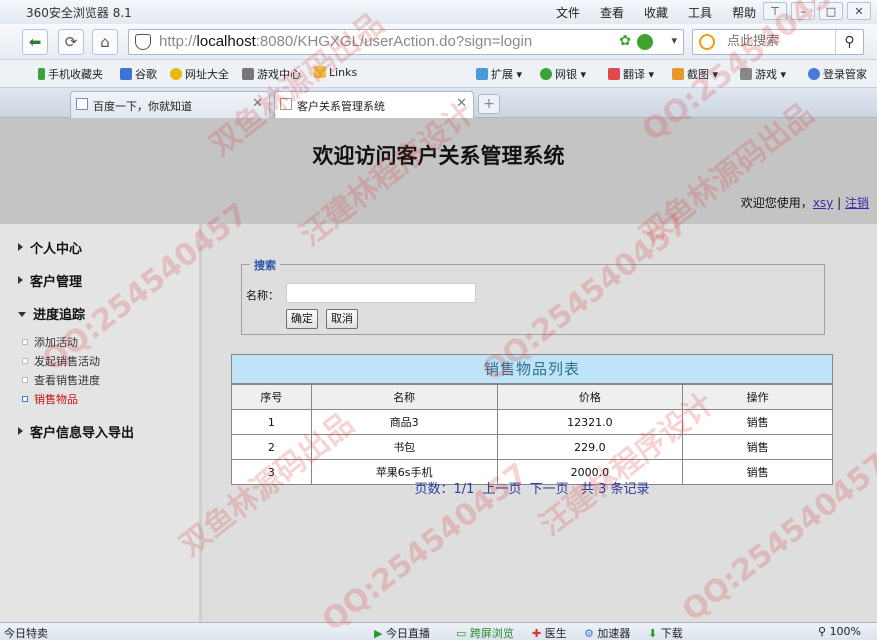 The width and height of the screenshot is (877, 640). Describe the element at coordinates (656, 12) in the screenshot. I see `menu-favorites: 收藏` at that location.